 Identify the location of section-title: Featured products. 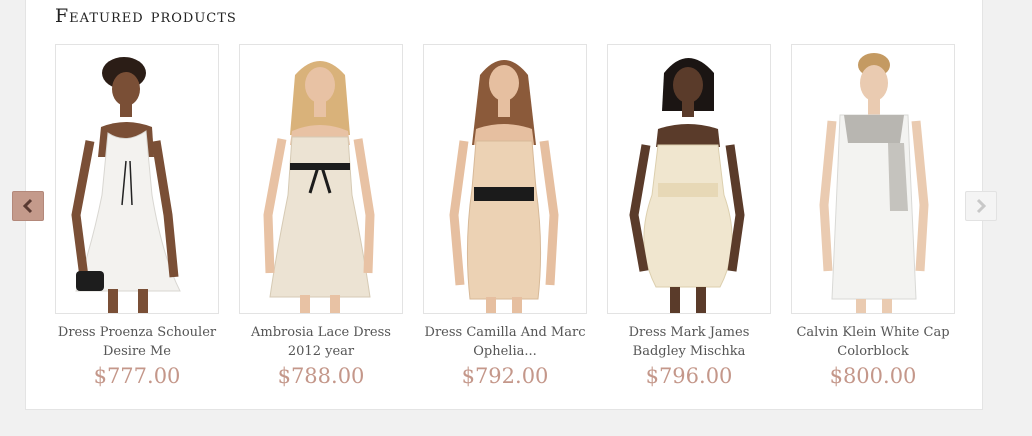
(146, 16).